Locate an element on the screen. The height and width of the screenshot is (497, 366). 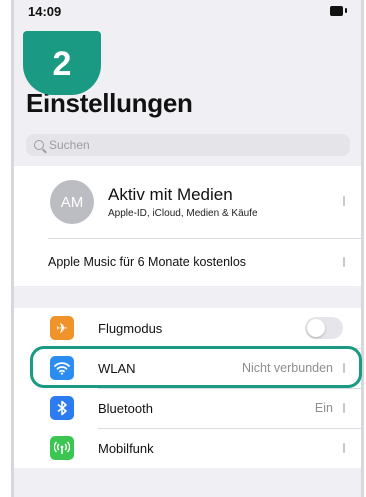
toggle-knob is located at coordinates (316, 328).